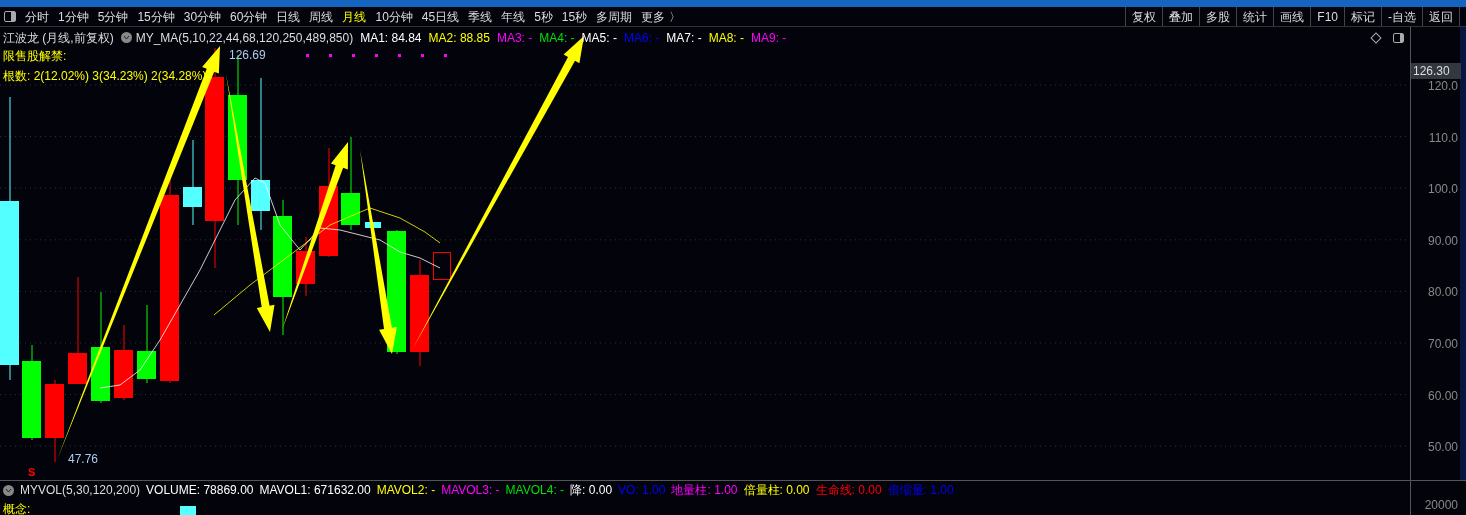 This screenshot has width=1466, height=515. Describe the element at coordinates (1219, 16) in the screenshot. I see `toolbar-button: 多股` at that location.